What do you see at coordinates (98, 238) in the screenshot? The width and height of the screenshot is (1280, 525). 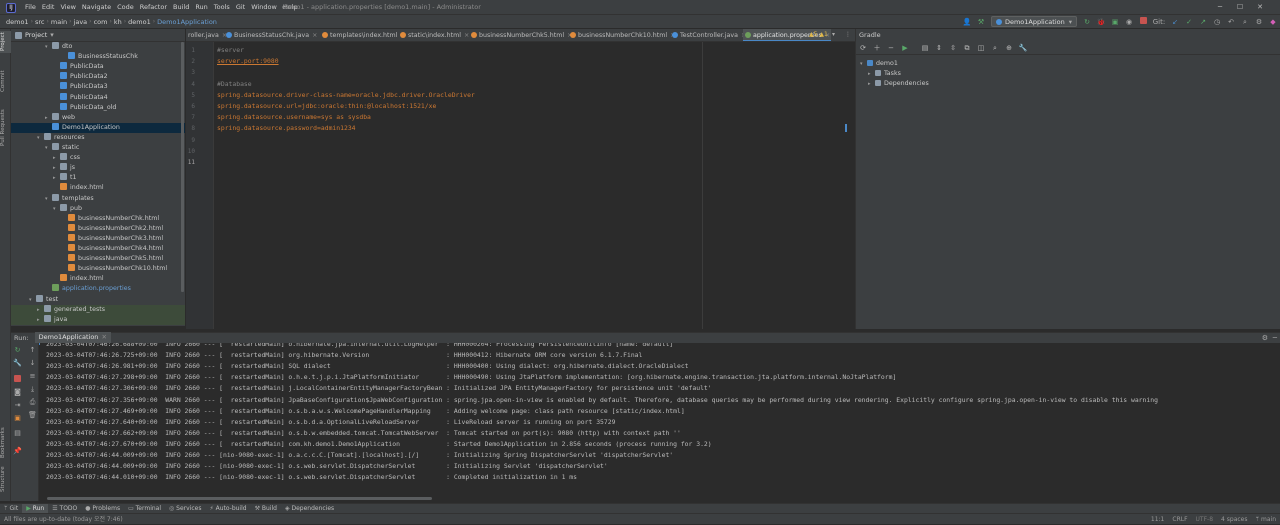 I see `tree-item: businessNumberChk3.html` at bounding box center [98, 238].